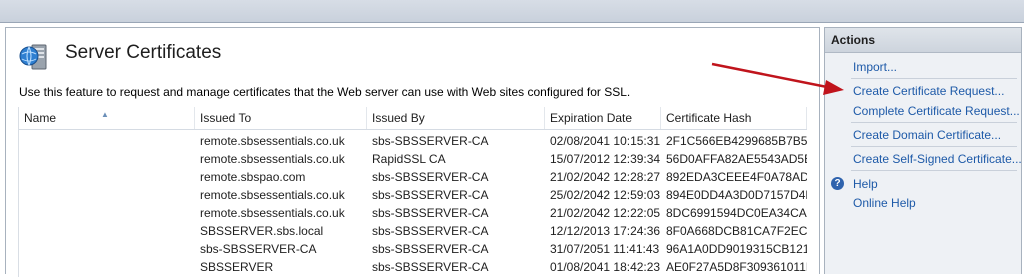 The width and height of the screenshot is (1024, 277). What do you see at coordinates (605, 141) in the screenshot?
I see `cell-expiration-date: 02/08/2041 10:15:31` at bounding box center [605, 141].